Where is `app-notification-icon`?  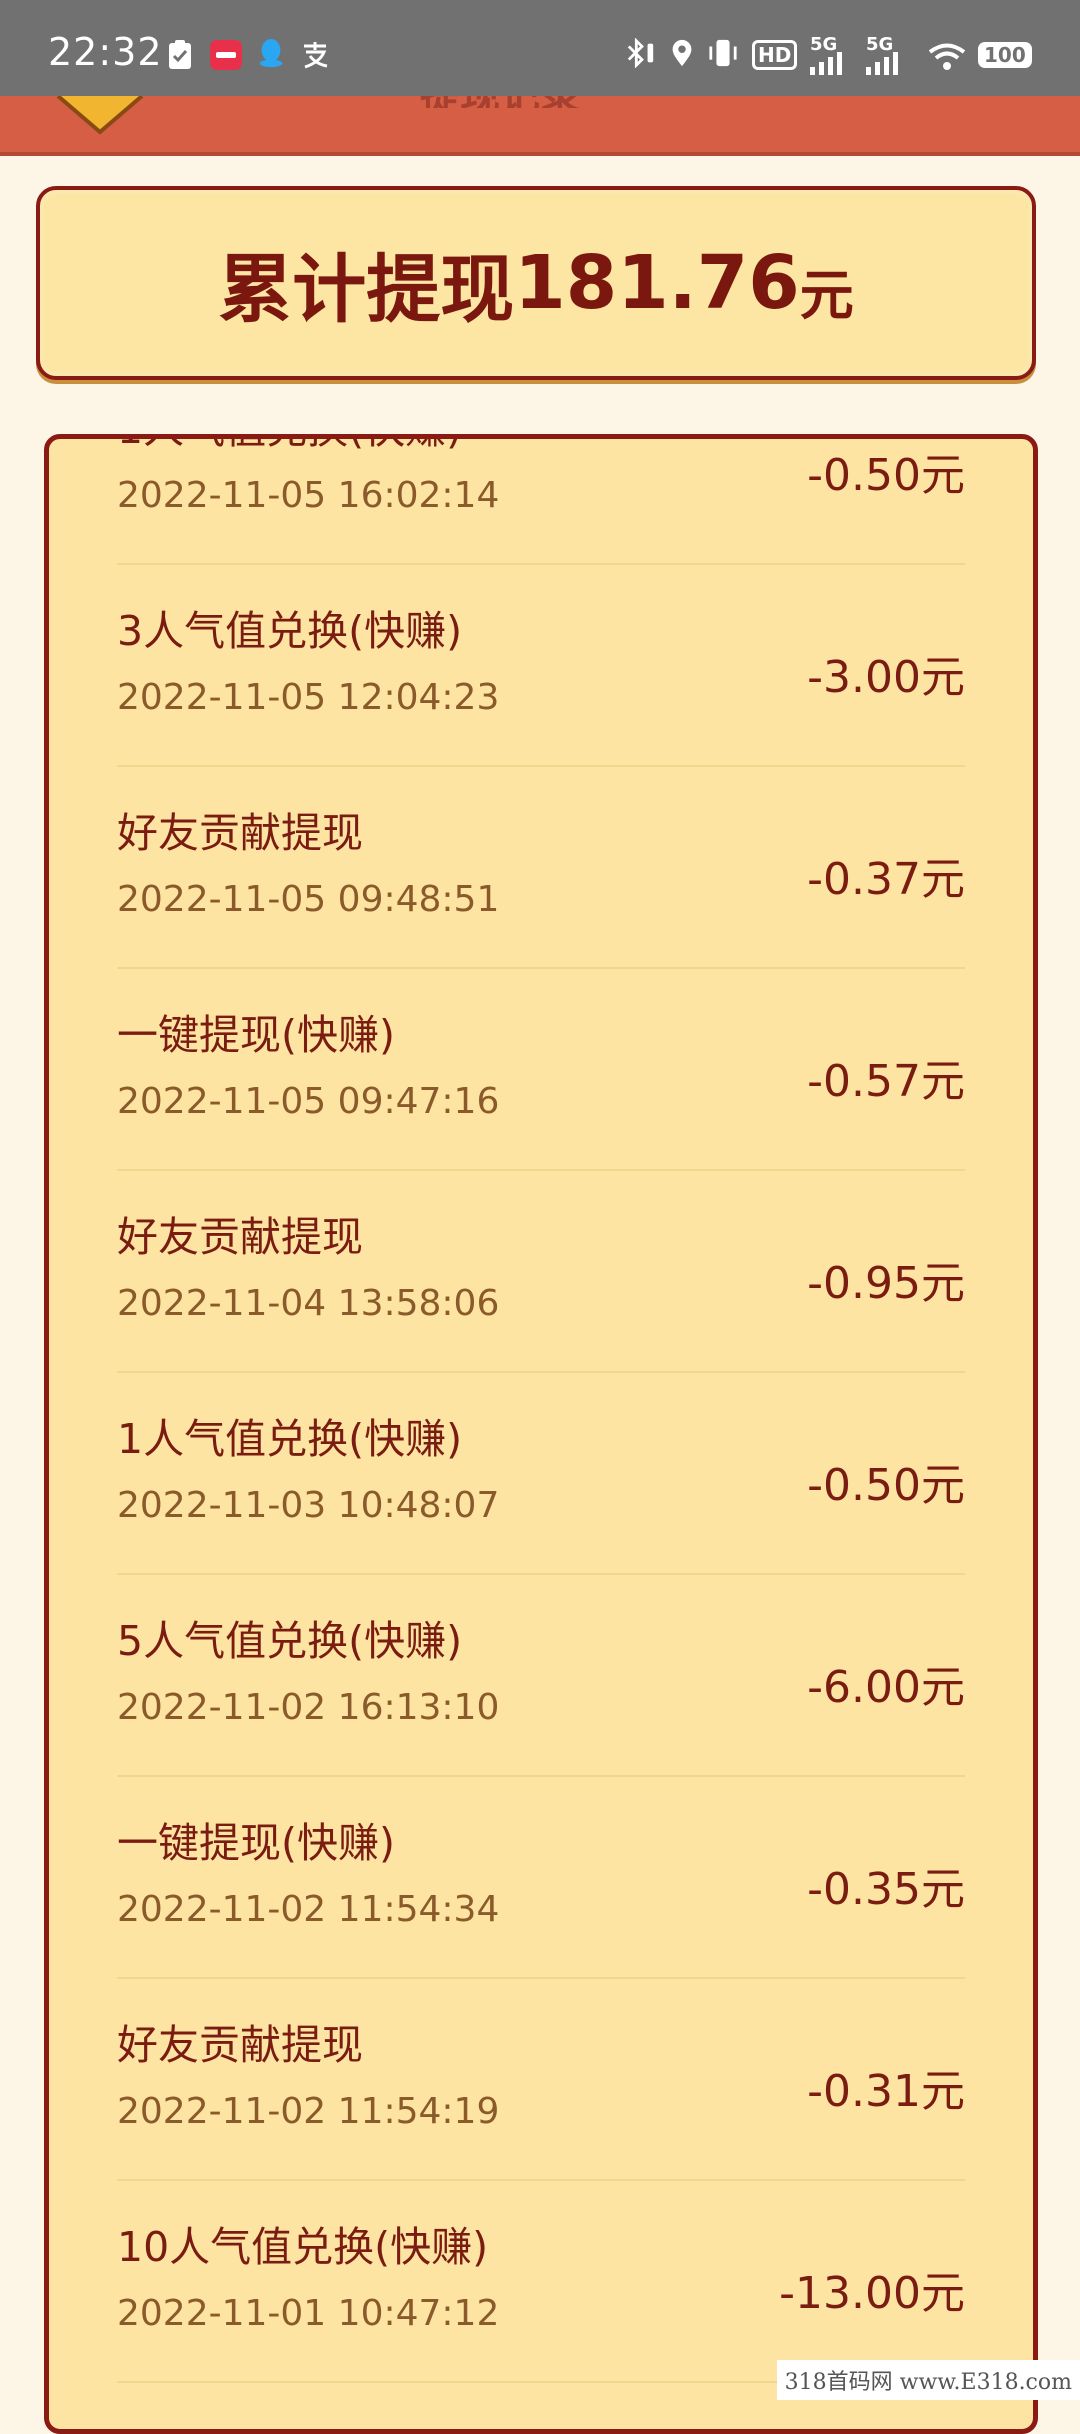
app-notification-icon is located at coordinates (226, 55).